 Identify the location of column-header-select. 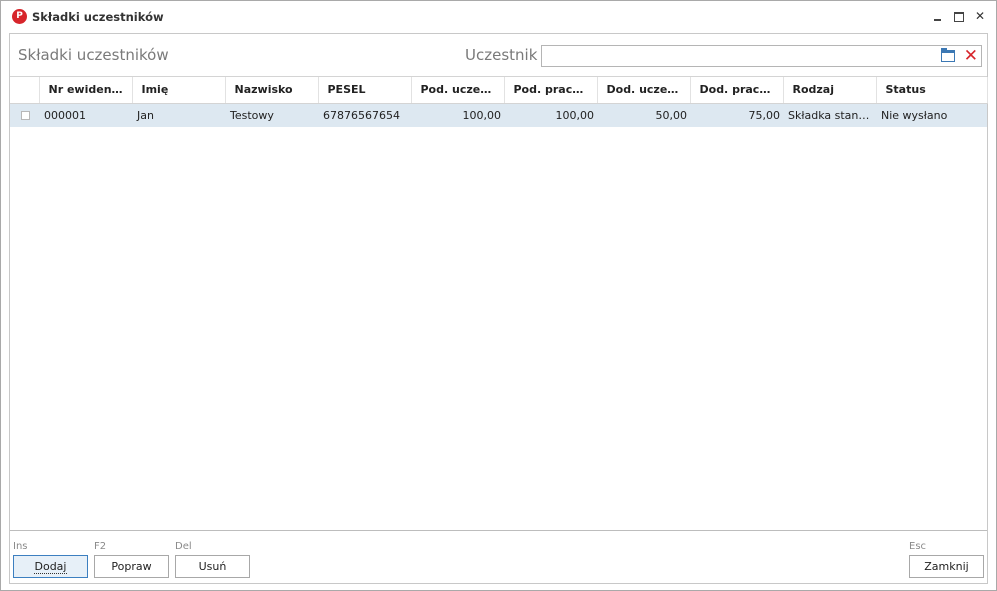
(25, 90).